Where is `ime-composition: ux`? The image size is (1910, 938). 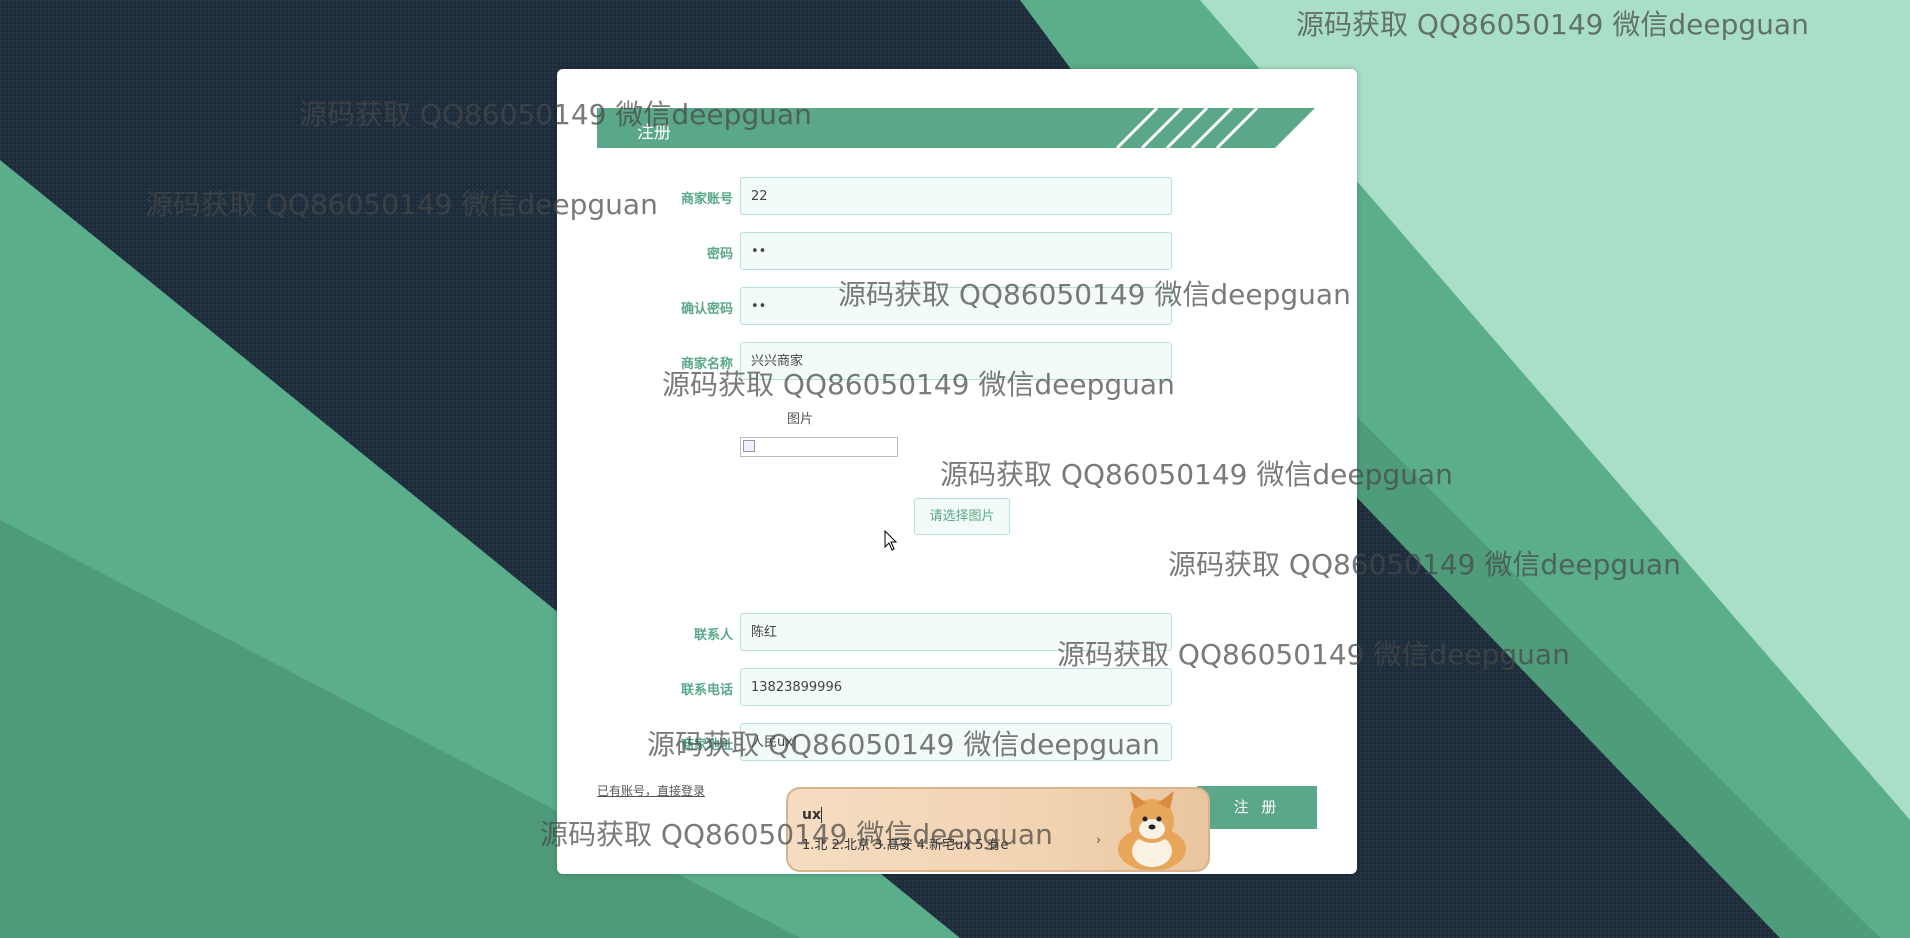
ime-composition: ux is located at coordinates (812, 815).